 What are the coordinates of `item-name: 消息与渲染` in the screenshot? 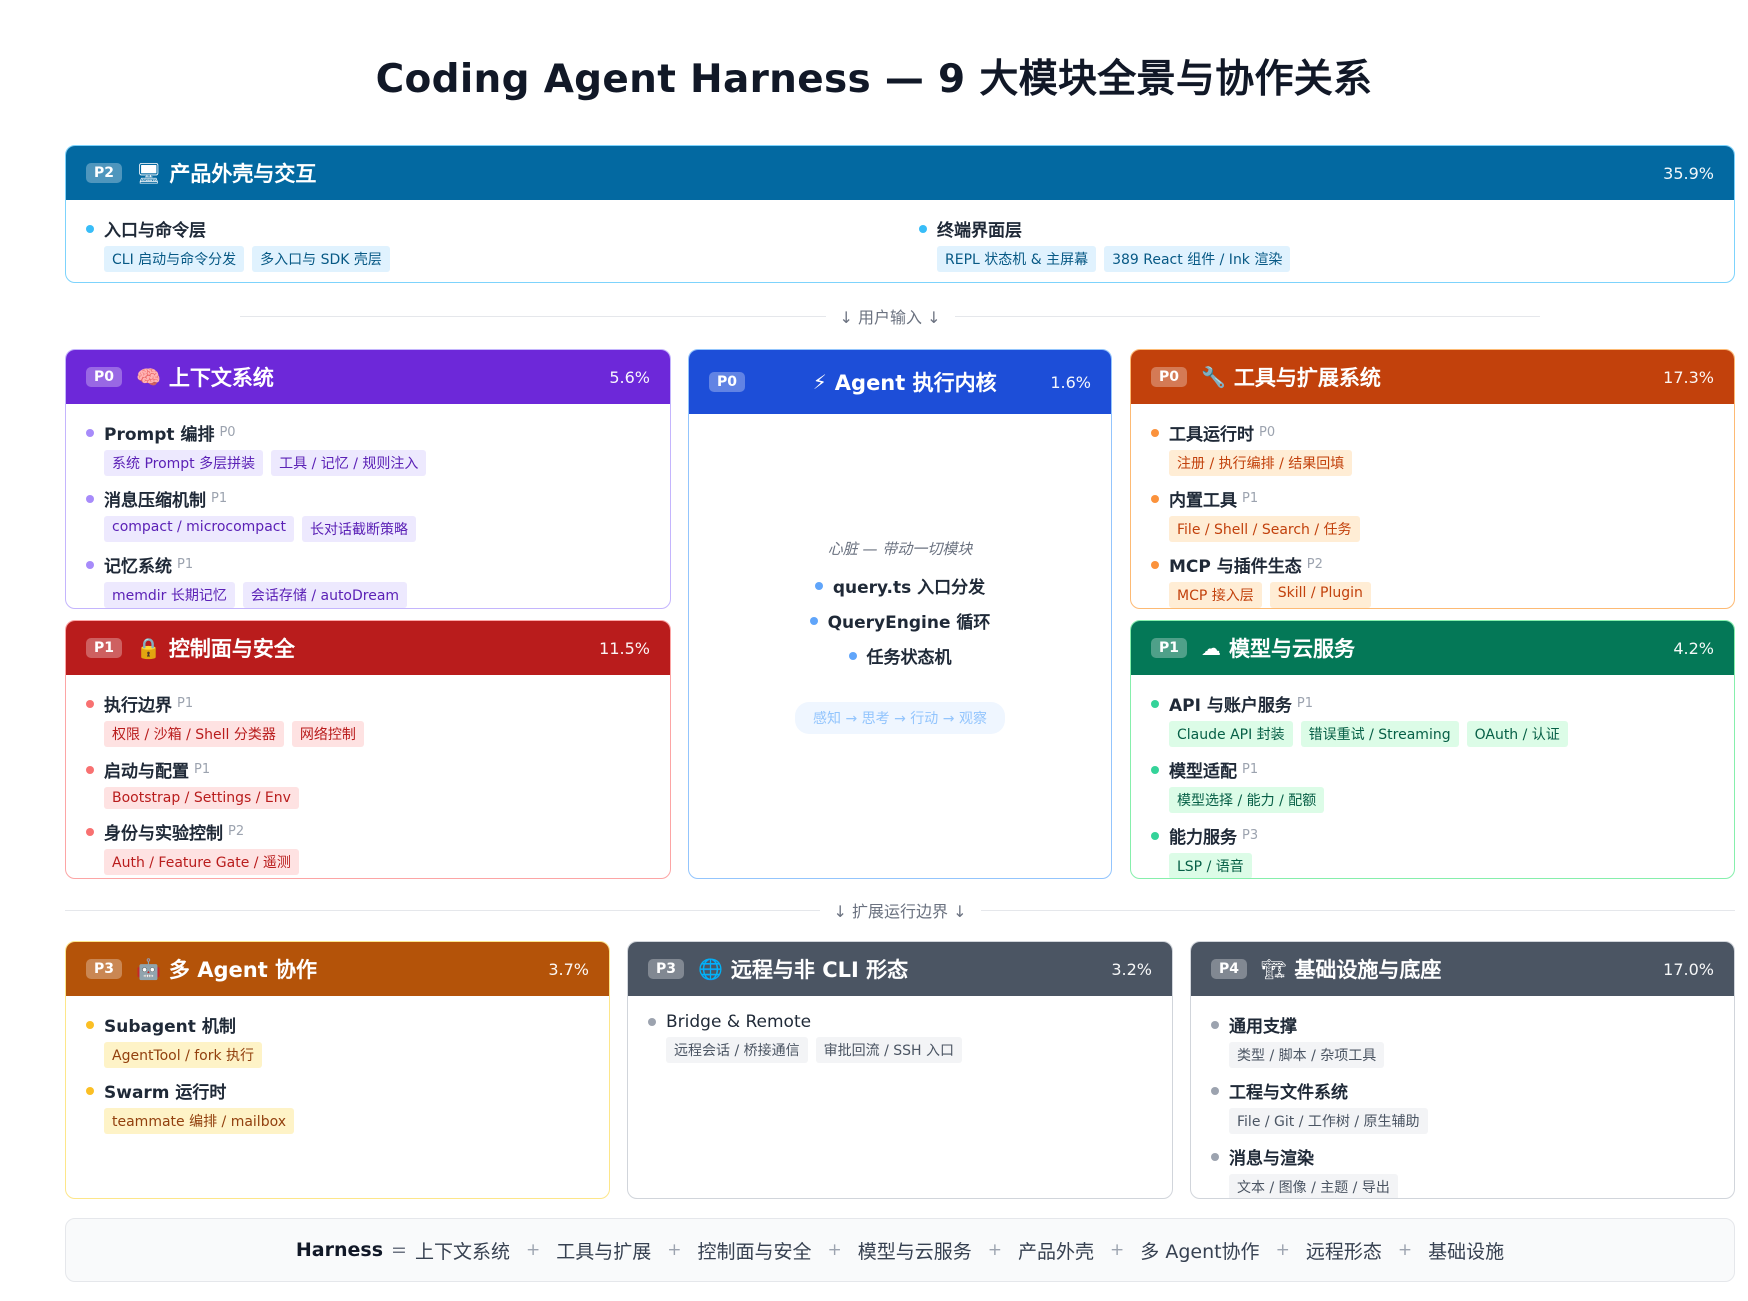 It's located at (1271, 1159).